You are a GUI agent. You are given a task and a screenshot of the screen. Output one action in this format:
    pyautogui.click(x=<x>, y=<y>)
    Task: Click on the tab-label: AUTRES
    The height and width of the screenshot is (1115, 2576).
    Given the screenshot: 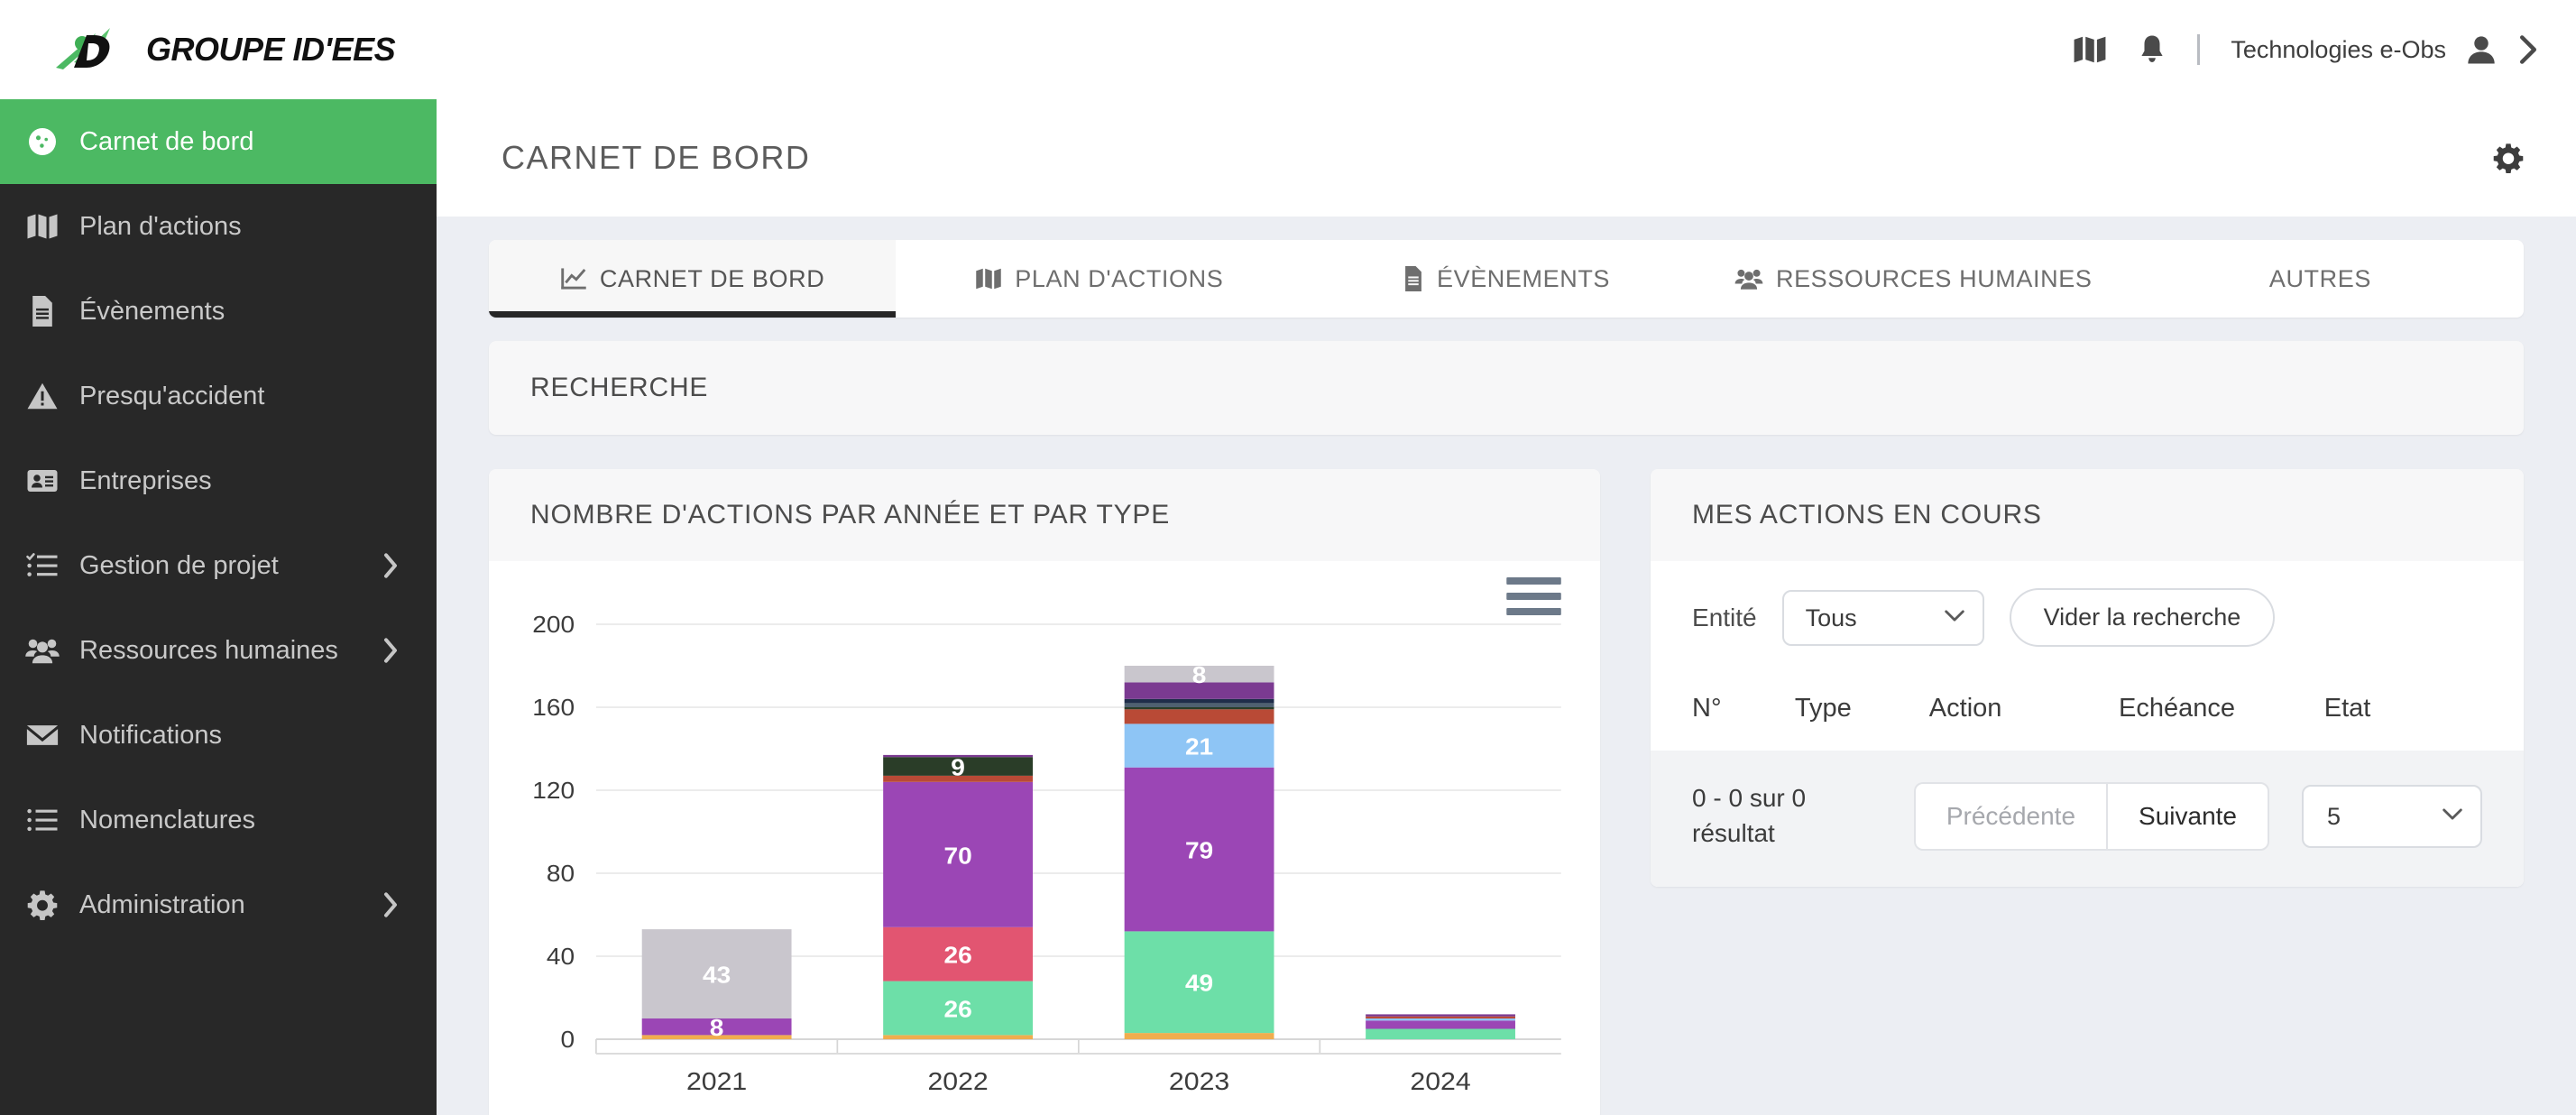 What is the action you would take?
    pyautogui.click(x=2319, y=278)
    